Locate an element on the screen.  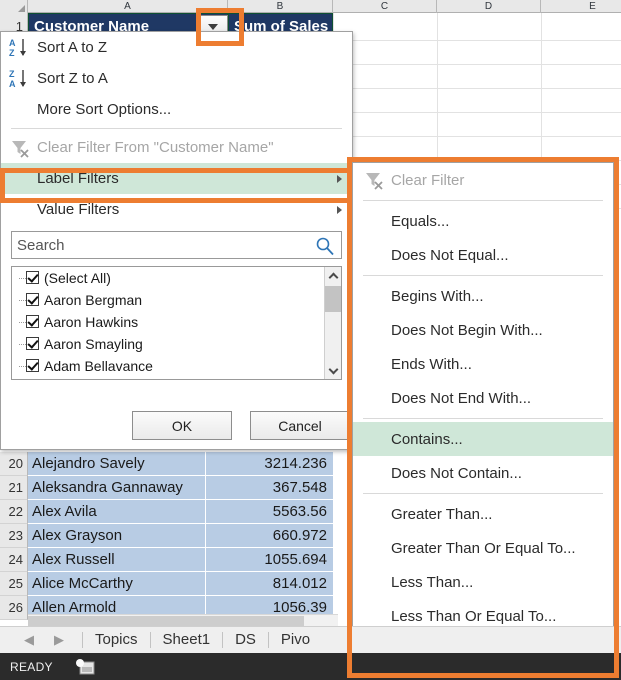
sort-ascending-icon: AZ is located at coordinates (17, 48).